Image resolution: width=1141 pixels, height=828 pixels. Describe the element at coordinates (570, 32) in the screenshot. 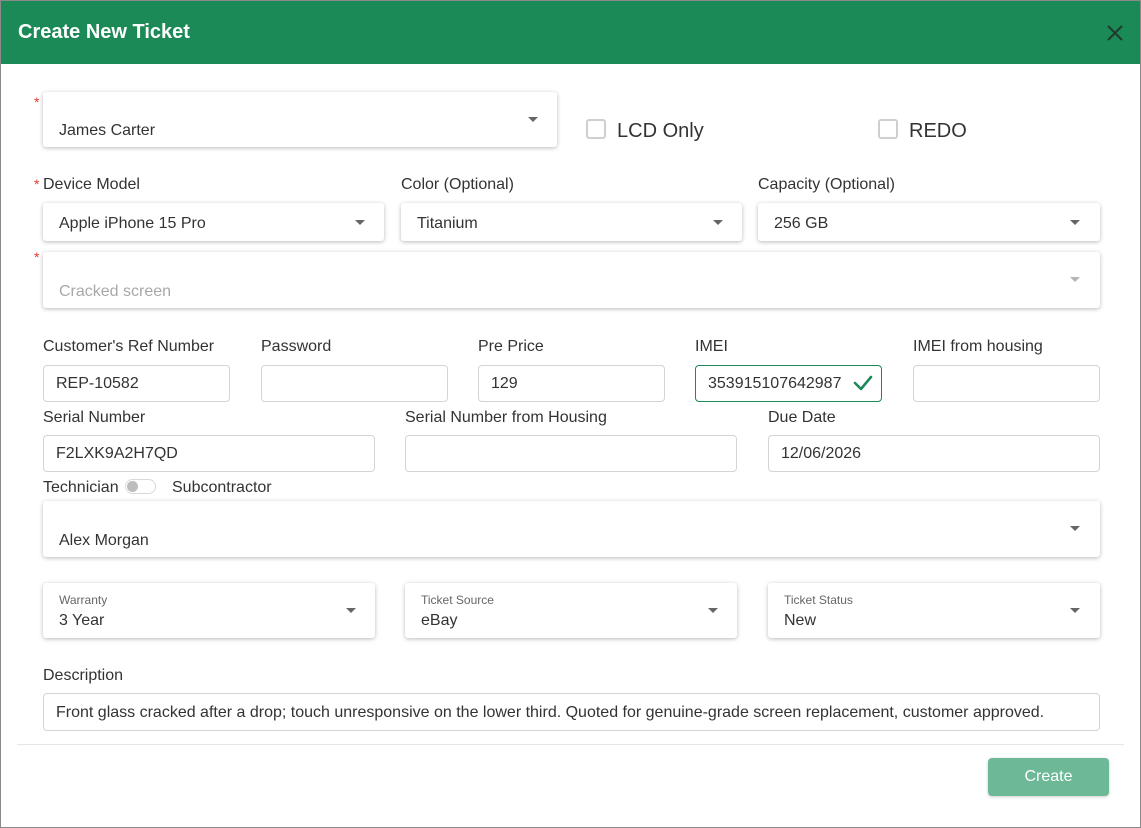

I see `dialog-header: Create New Ticket` at that location.